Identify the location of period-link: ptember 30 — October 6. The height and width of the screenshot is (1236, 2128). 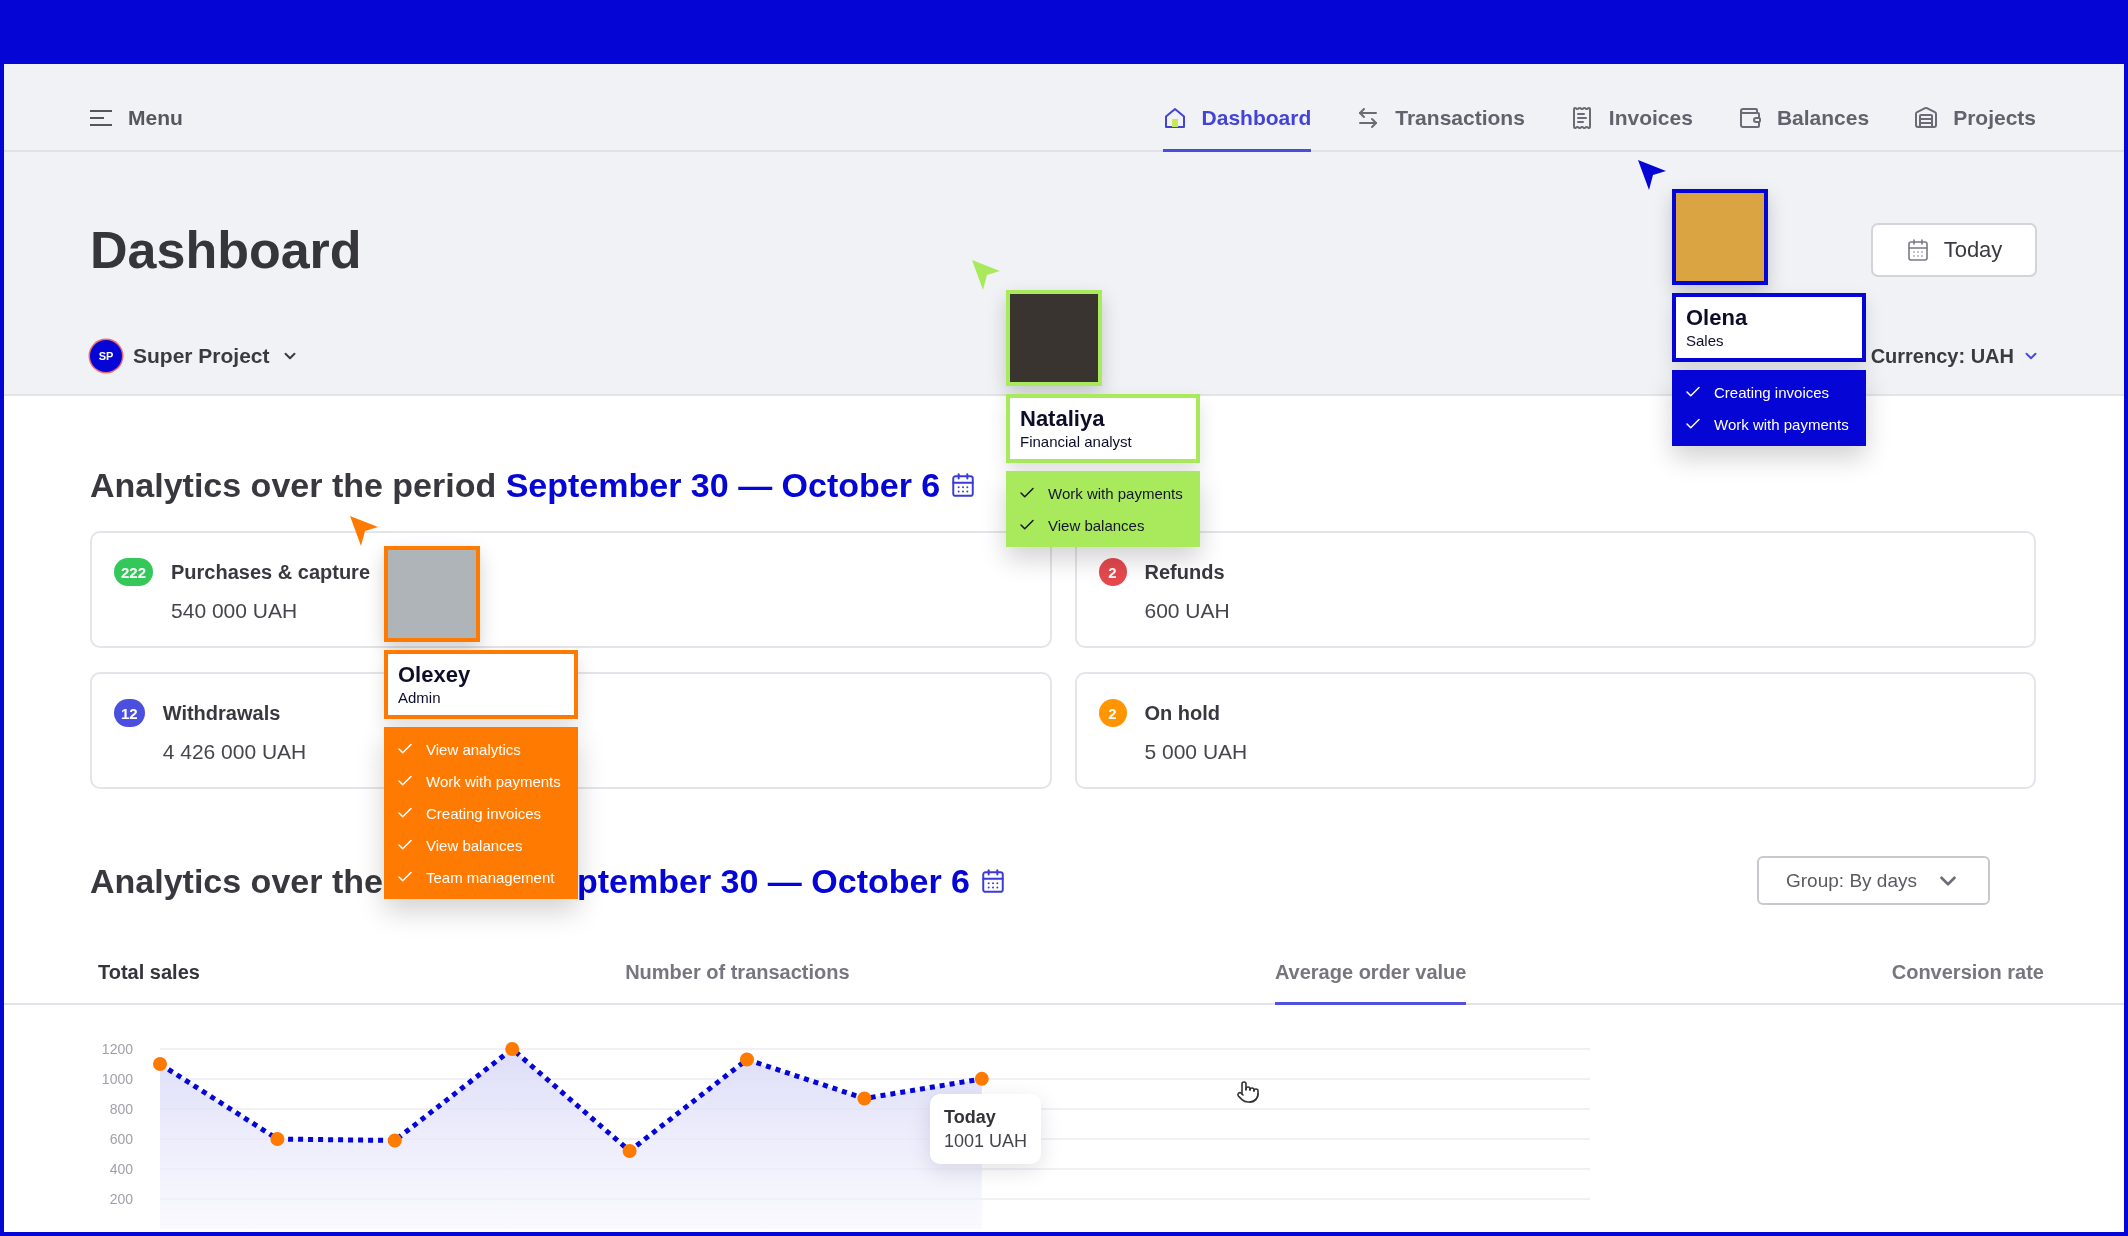
(773, 880).